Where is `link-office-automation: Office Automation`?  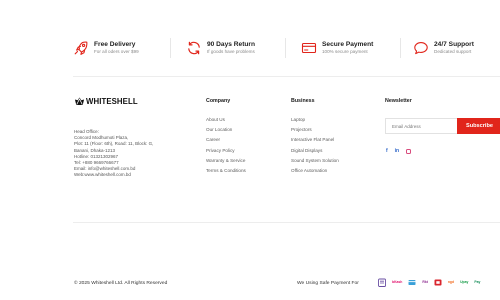 link-office-automation: Office Automation is located at coordinates (315, 171).